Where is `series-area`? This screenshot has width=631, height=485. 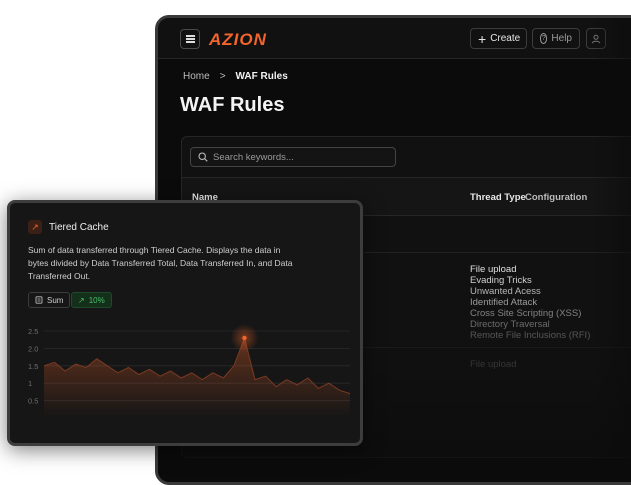 series-area is located at coordinates (197, 378).